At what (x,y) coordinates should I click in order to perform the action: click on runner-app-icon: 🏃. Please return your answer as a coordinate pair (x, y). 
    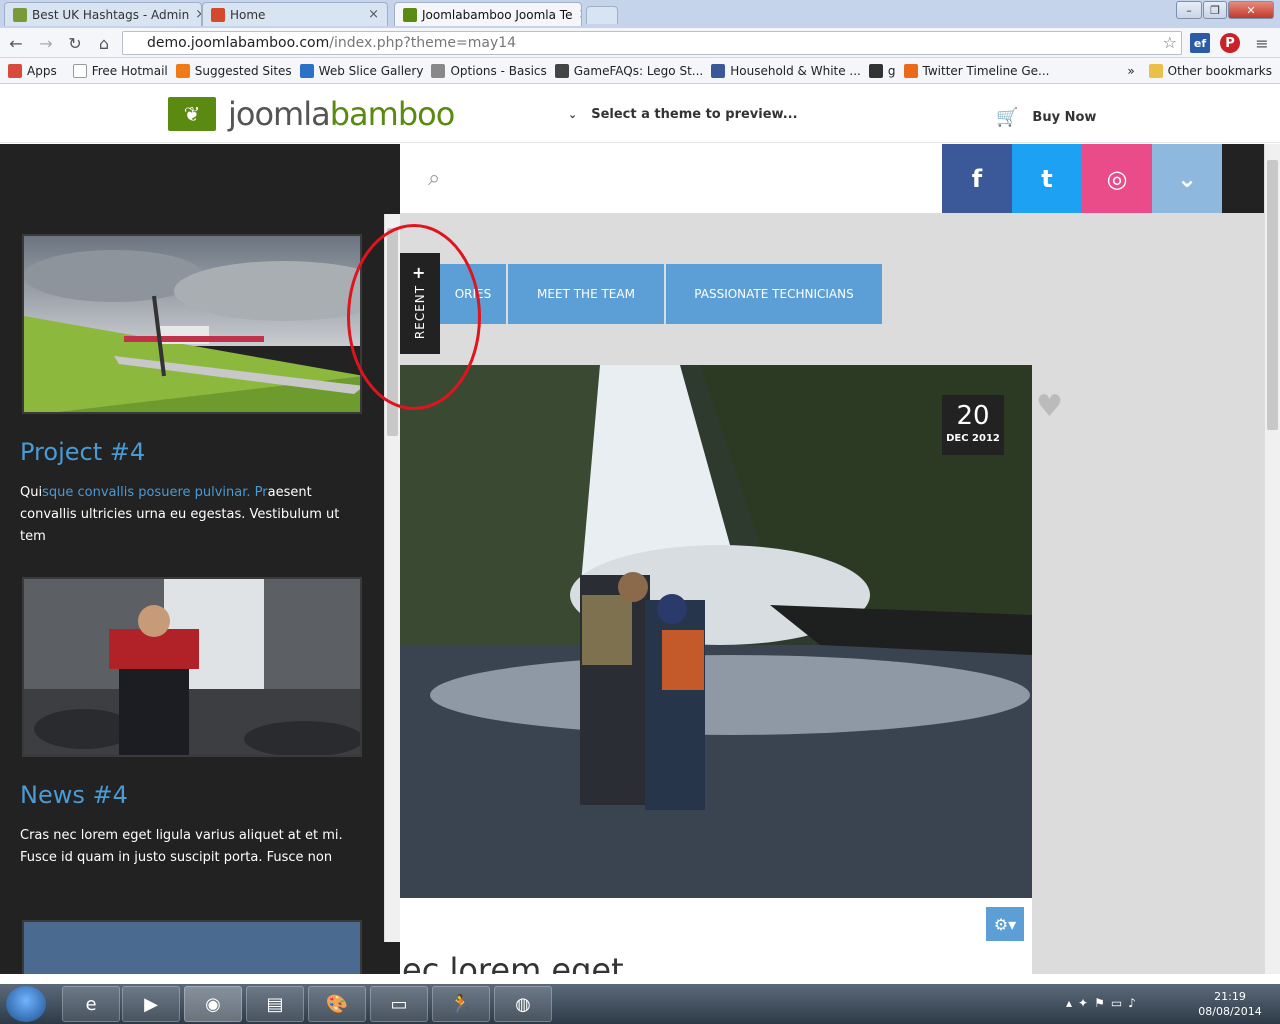
    Looking at the image, I should click on (461, 1004).